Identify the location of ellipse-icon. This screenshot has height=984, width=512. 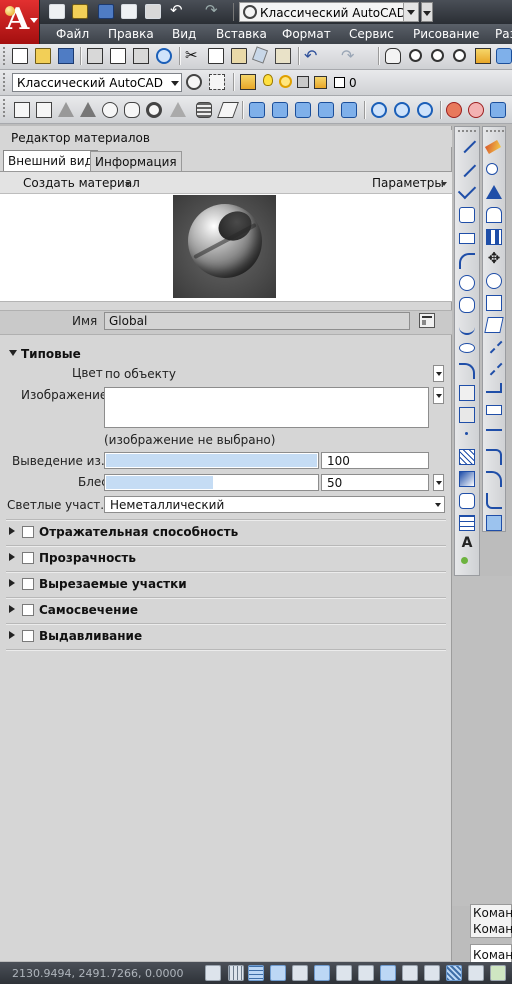
(467, 348).